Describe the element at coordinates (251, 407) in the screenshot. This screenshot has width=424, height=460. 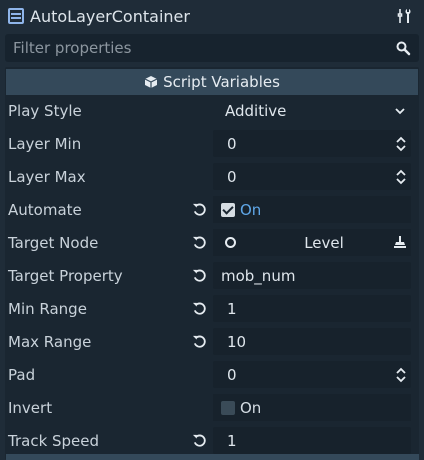
I see `invert-value: On` at that location.